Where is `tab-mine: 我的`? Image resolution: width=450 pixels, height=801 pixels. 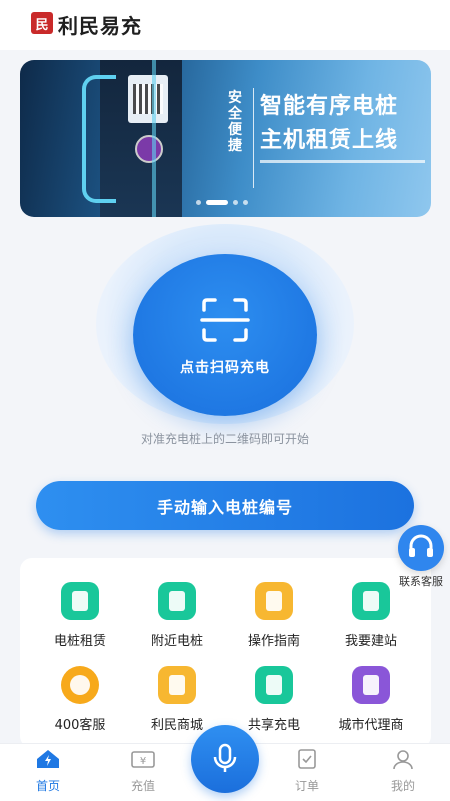 tab-mine: 我的 is located at coordinates (403, 771).